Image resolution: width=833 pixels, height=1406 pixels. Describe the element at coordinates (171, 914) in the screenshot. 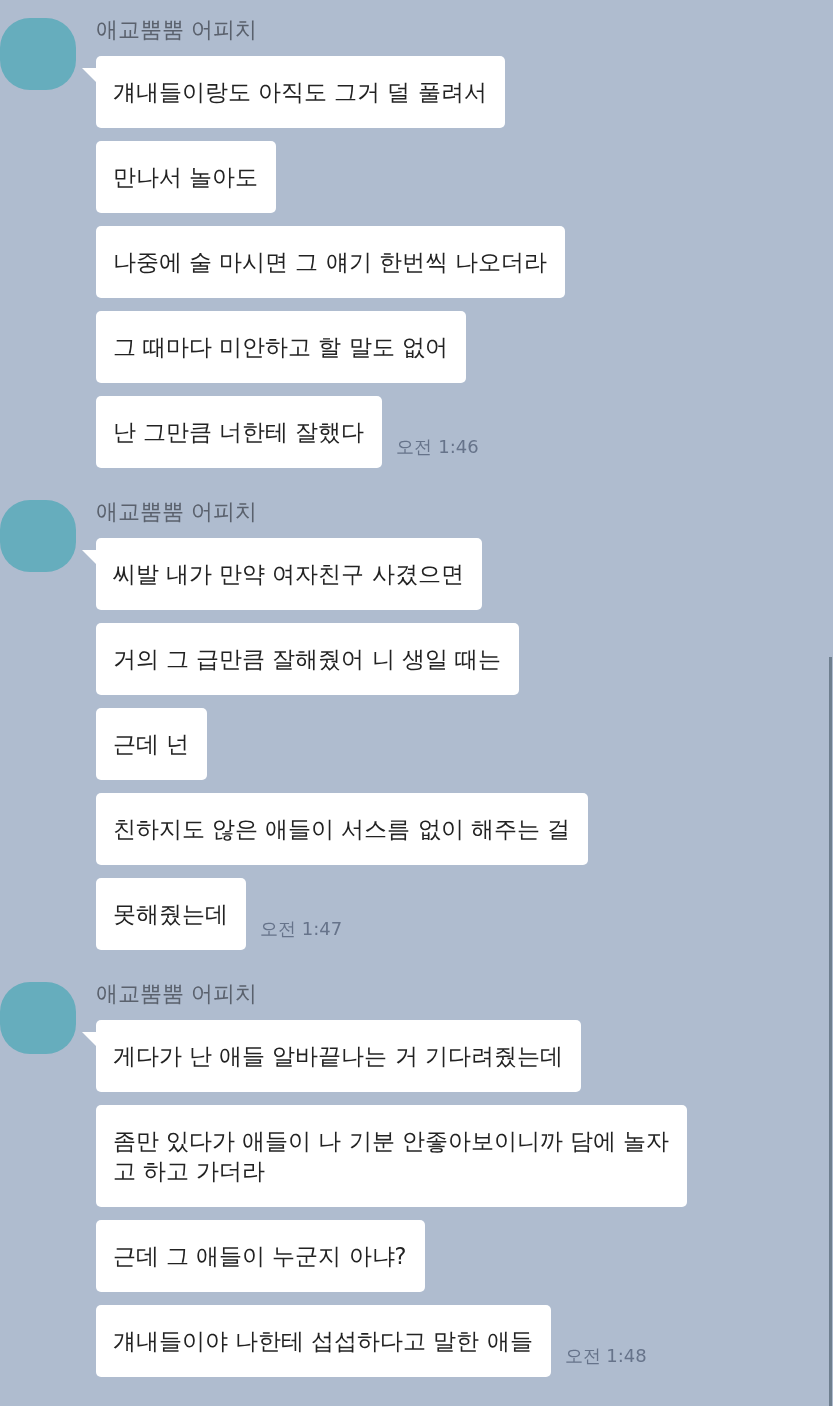

I see `message-bubble: 못해줬는데` at that location.